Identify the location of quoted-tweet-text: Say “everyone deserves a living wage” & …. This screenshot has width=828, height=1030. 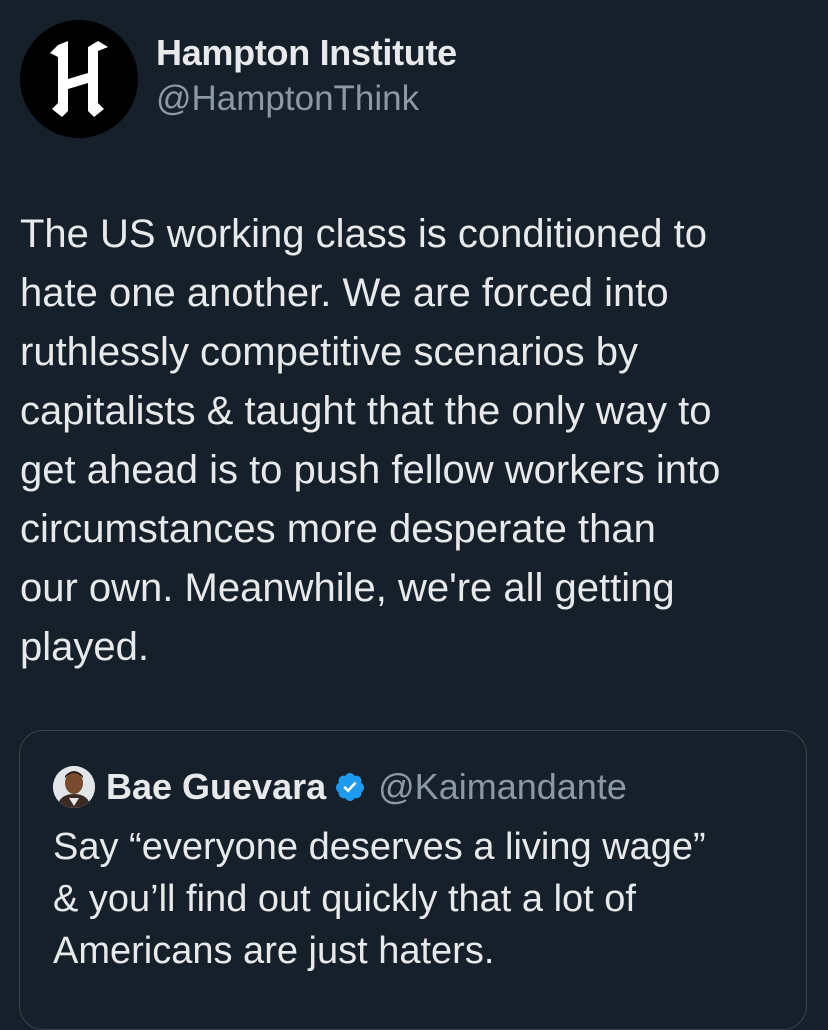
(379, 899).